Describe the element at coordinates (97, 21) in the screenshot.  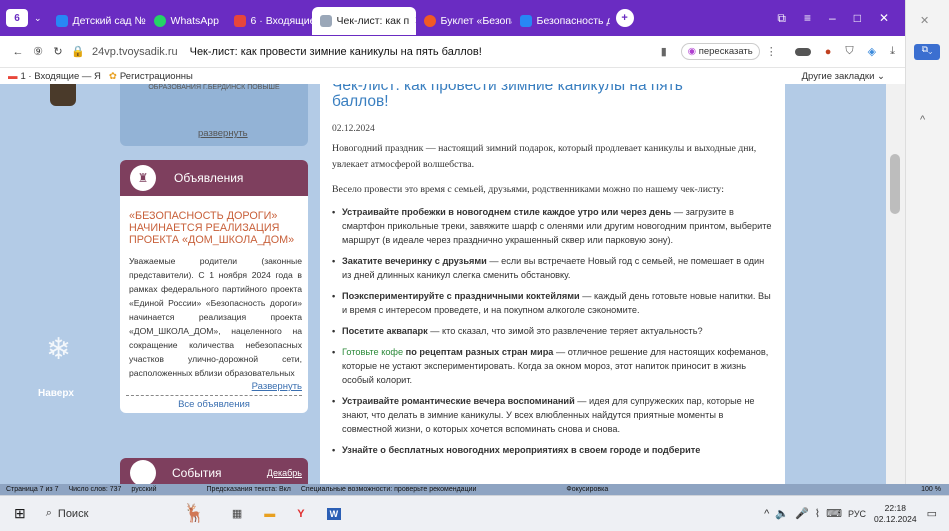
I see `tab-kindergarten: Детский сад № 24` at that location.